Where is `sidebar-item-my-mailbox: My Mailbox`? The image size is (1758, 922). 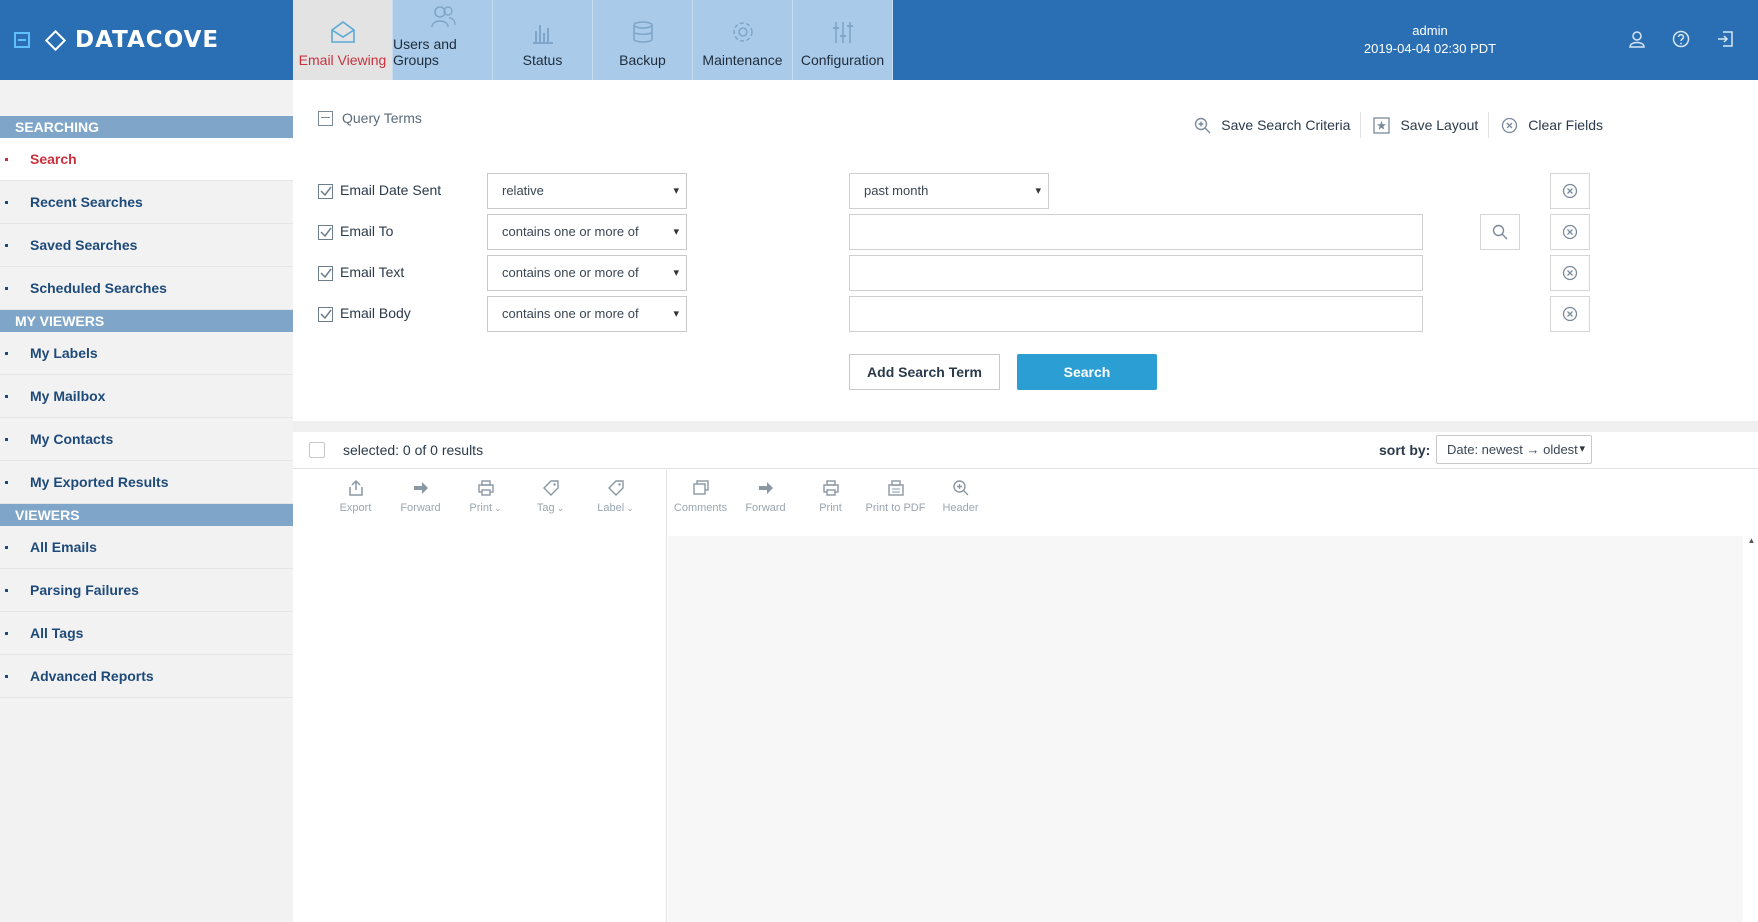
sidebar-item-my-mailbox: My Mailbox is located at coordinates (146, 396).